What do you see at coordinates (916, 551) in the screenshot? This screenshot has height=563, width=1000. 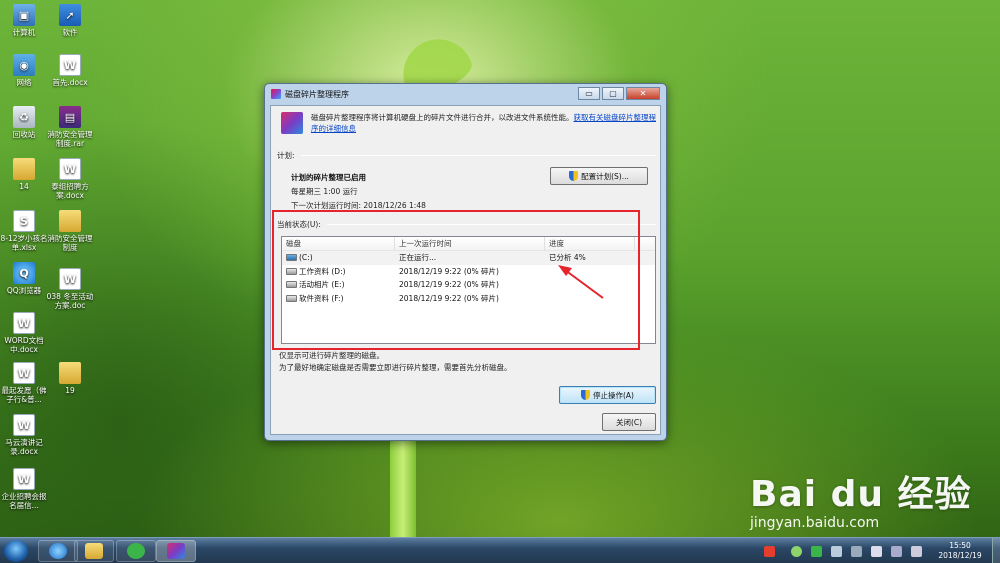 I see `volume-icon` at bounding box center [916, 551].